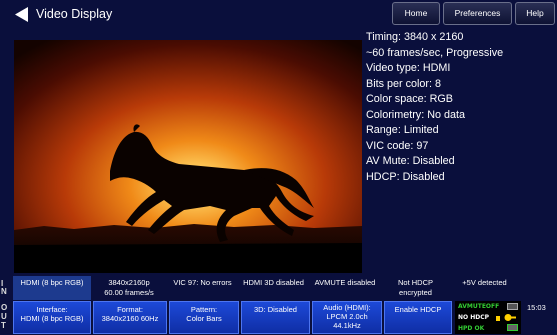 Image resolution: width=557 pixels, height=335 pixels. Describe the element at coordinates (4, 291) in the screenshot. I see `label-letter: N` at that location.